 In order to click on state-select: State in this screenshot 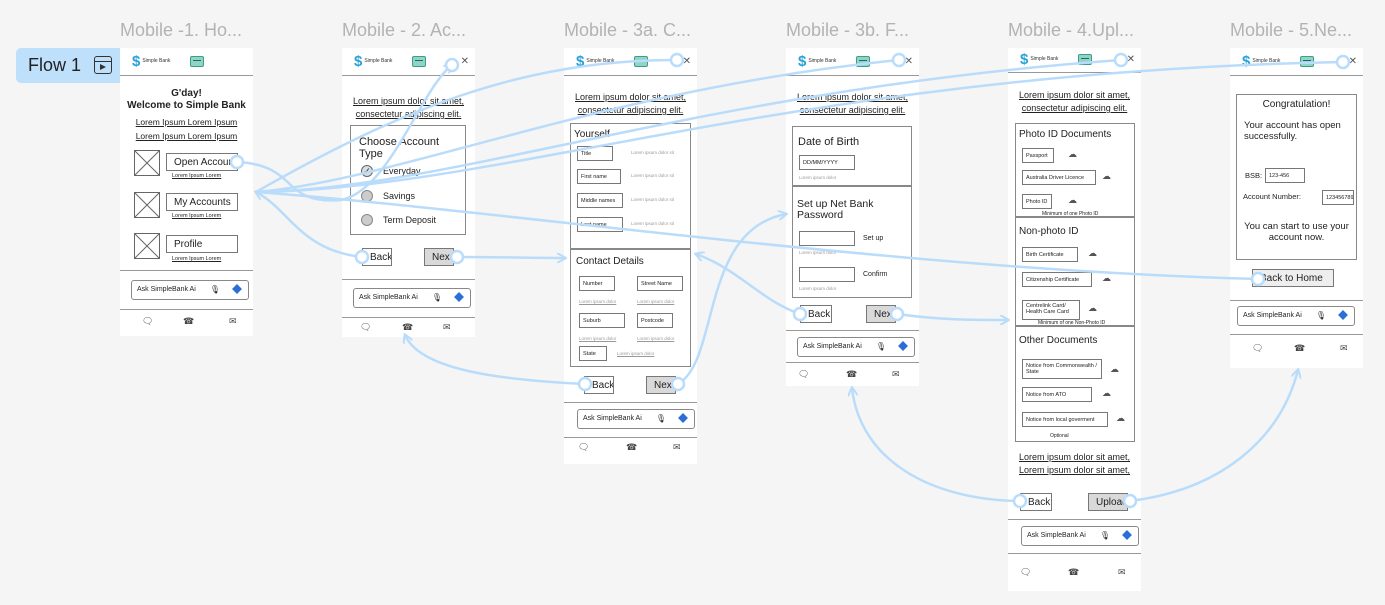, I will do `click(593, 353)`.